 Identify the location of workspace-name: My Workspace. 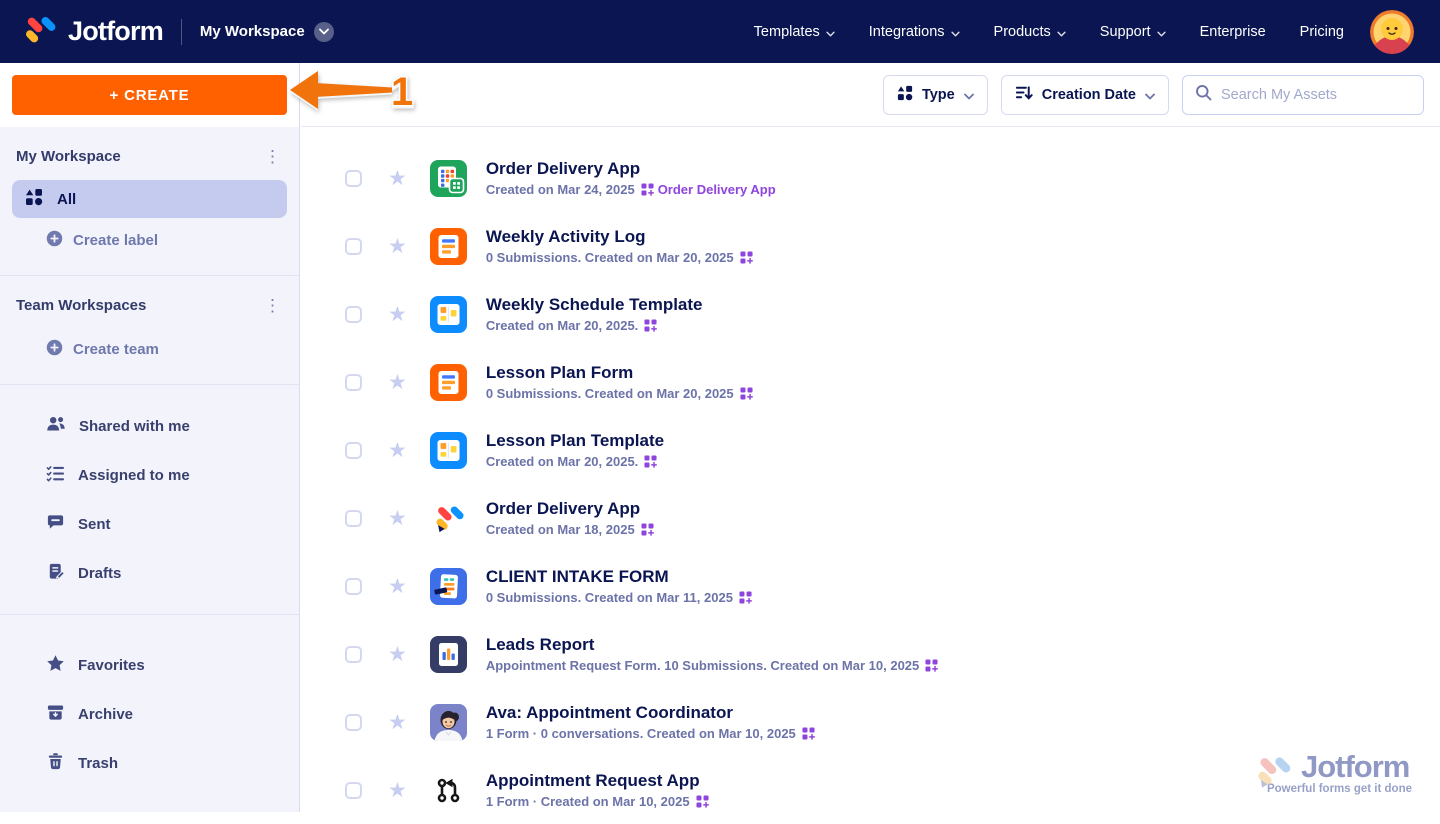
(252, 31).